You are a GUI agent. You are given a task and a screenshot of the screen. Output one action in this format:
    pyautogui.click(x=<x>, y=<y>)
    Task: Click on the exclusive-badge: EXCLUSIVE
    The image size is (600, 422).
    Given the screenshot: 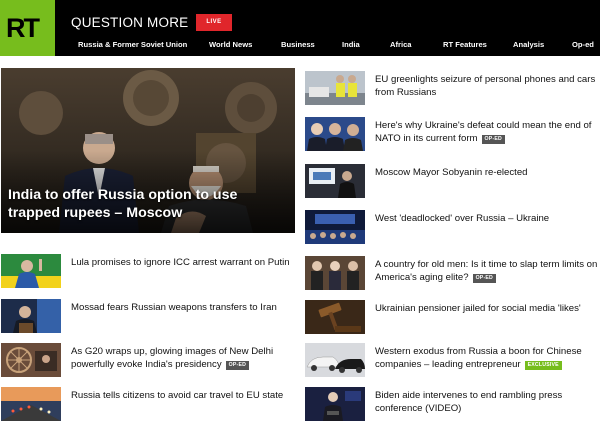 What is the action you would take?
    pyautogui.click(x=543, y=365)
    